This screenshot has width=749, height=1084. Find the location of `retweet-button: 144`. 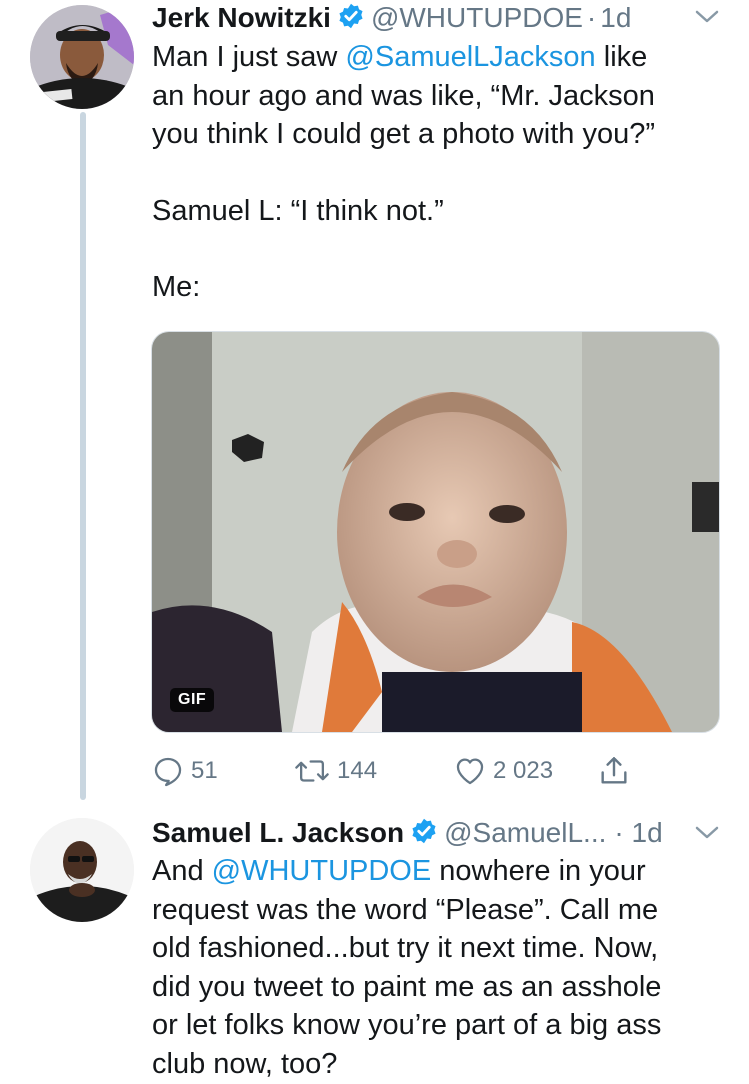

retweet-button: 144 is located at coordinates (335, 771).